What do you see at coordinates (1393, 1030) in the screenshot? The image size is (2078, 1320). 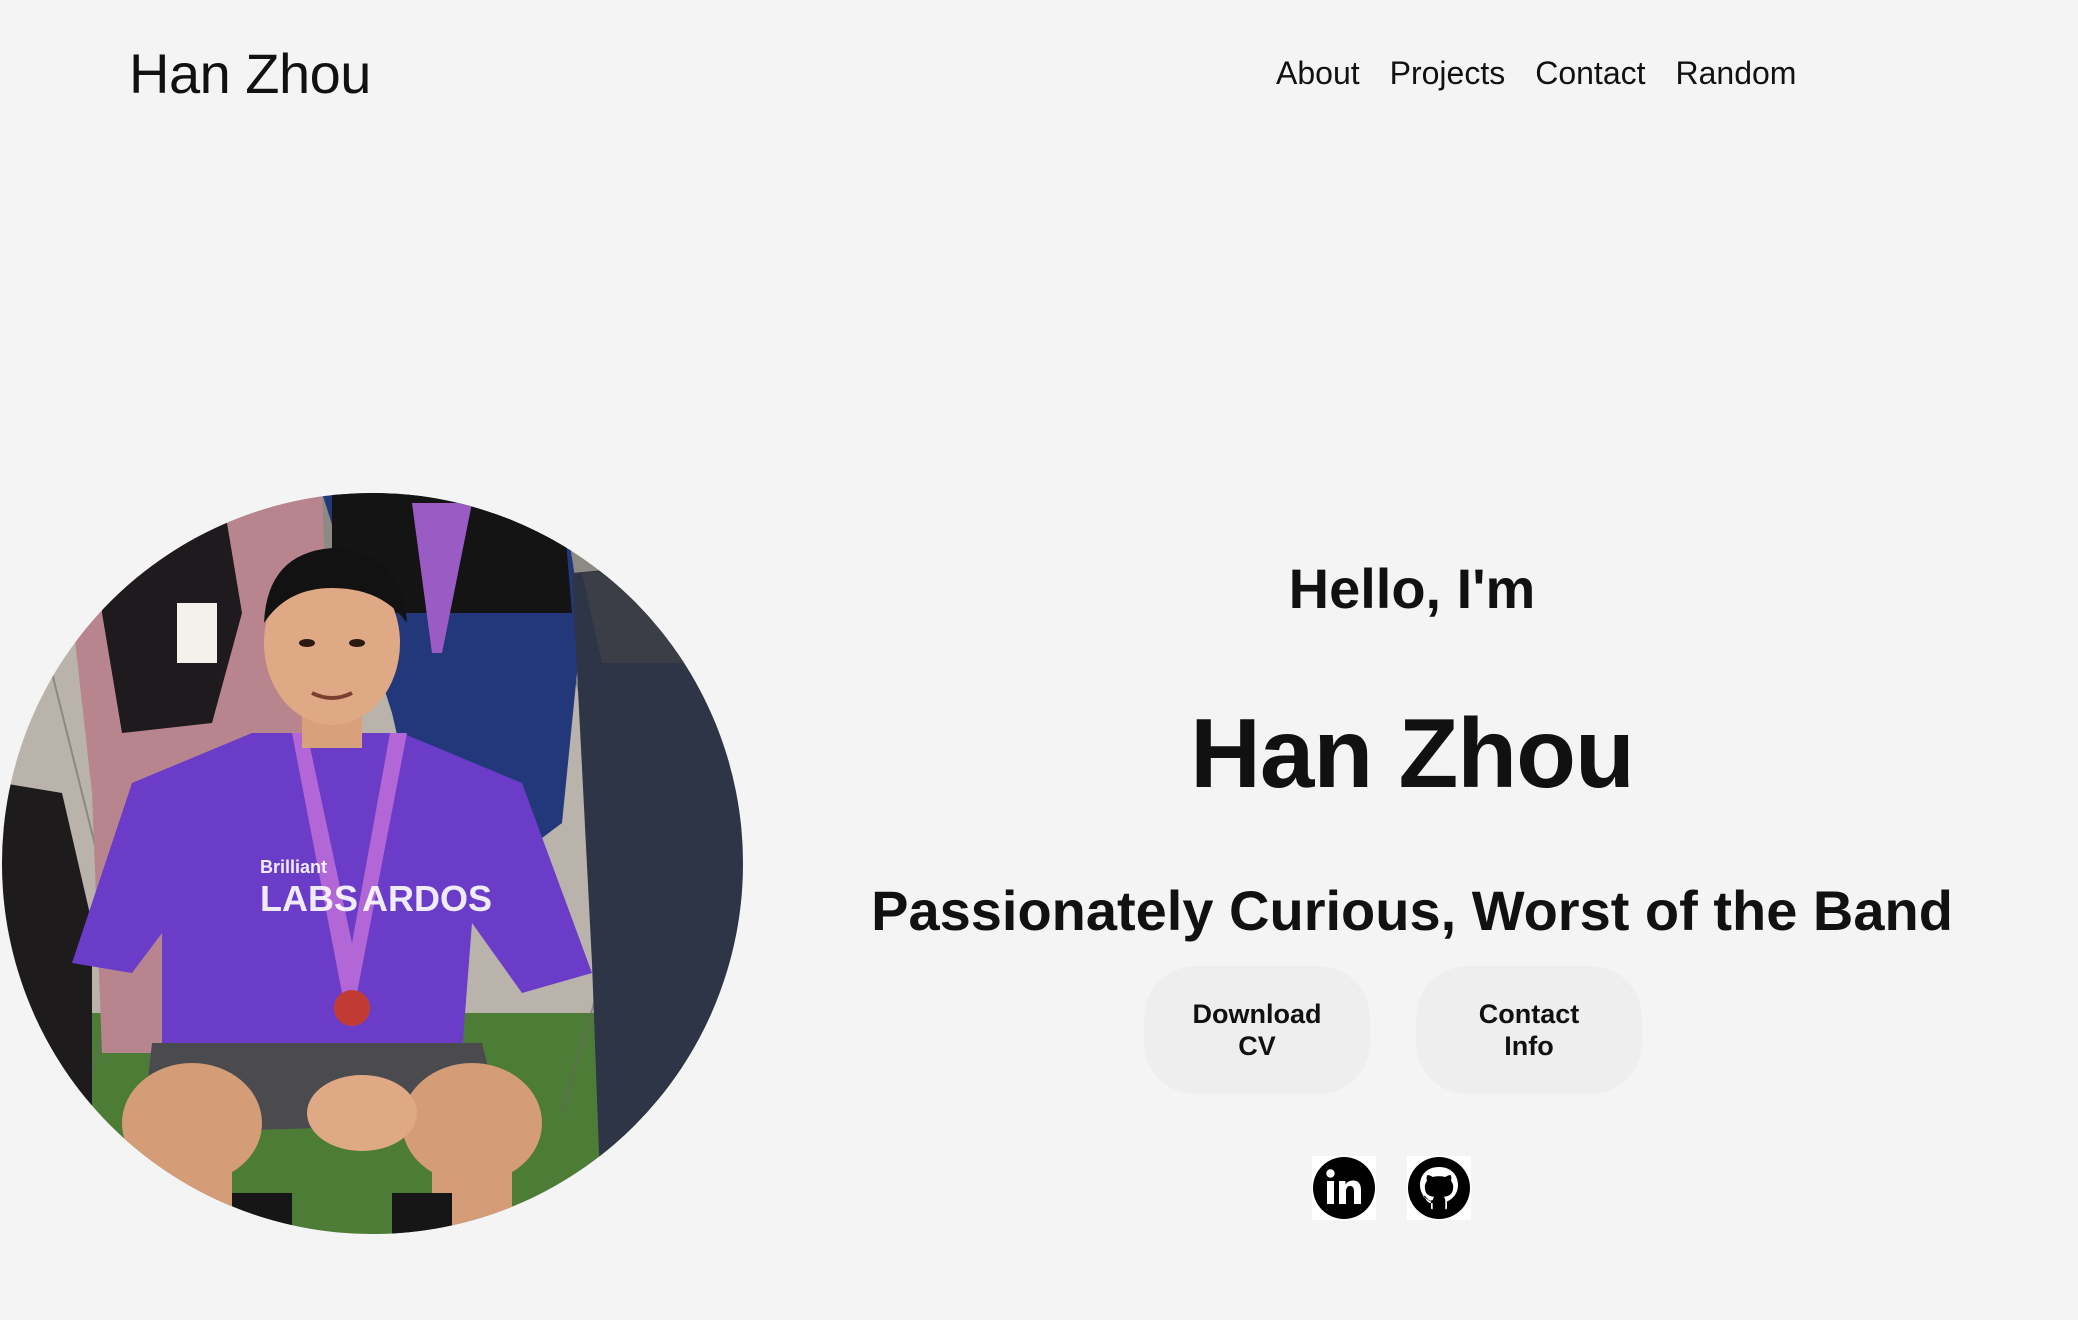 I see `hero-buttons: Download CV Contact Info` at bounding box center [1393, 1030].